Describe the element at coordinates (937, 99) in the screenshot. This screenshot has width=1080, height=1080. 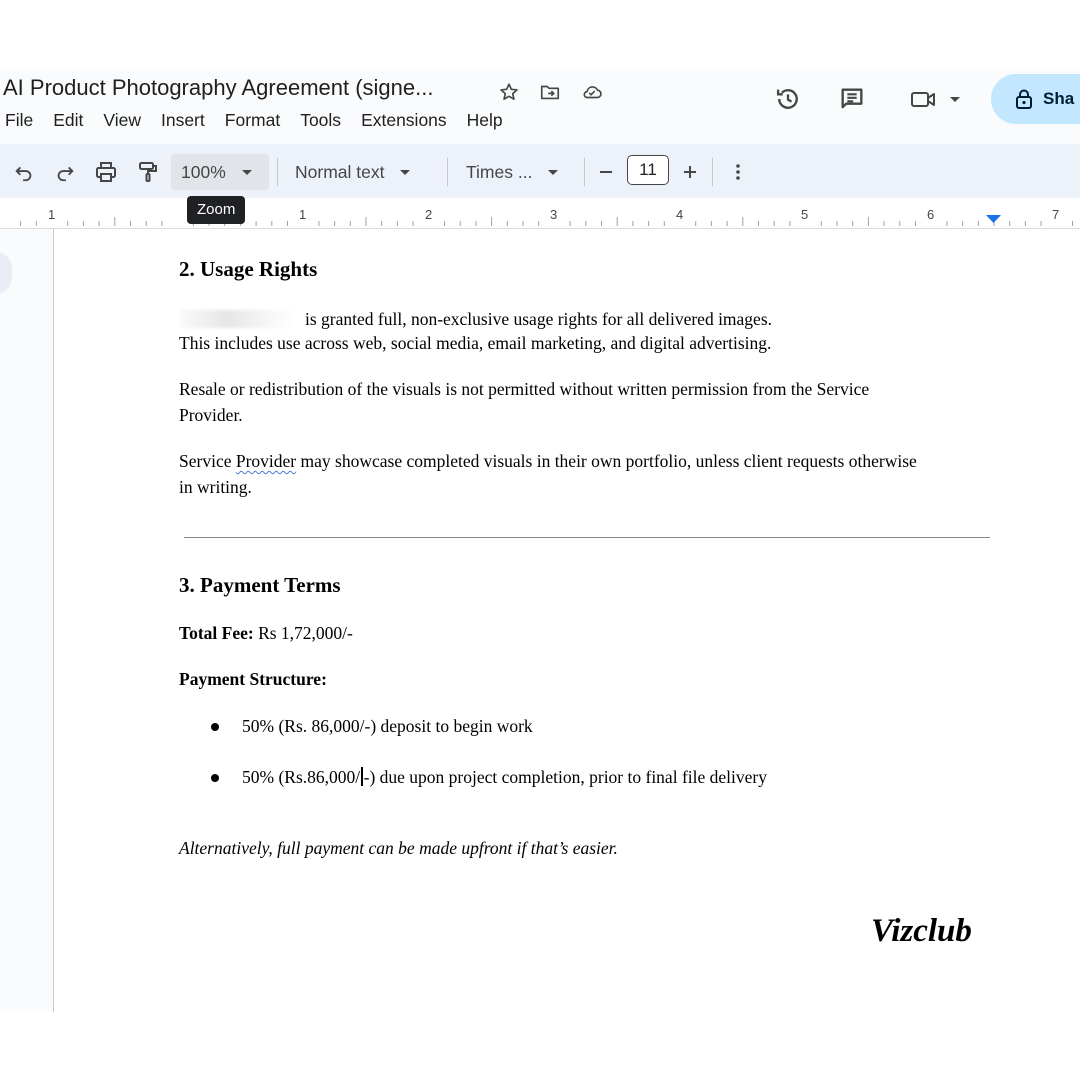
I see `meet-camera-icon` at that location.